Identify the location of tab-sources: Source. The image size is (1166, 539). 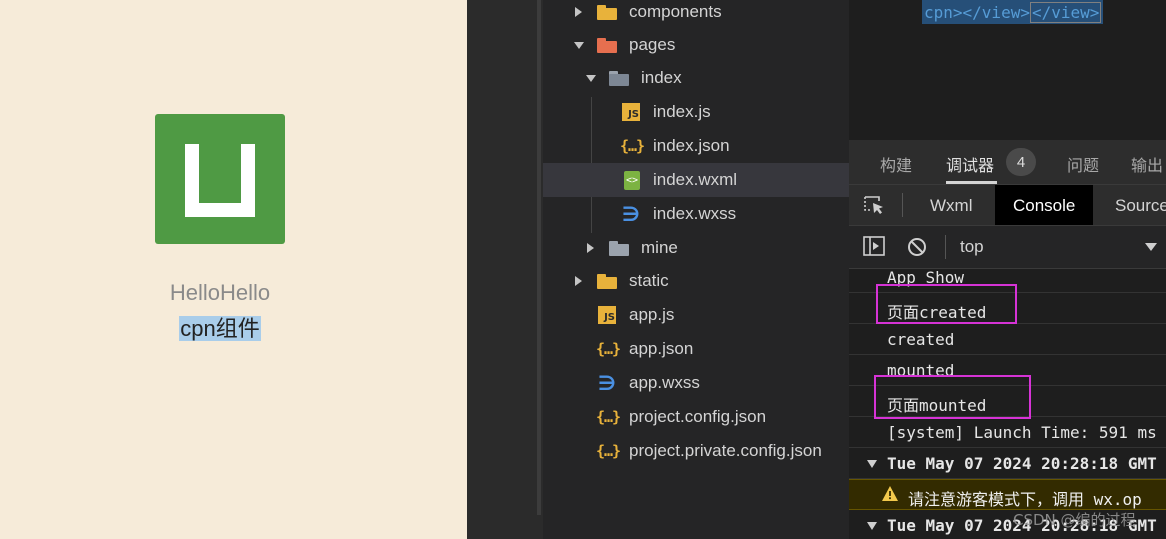
(1140, 205).